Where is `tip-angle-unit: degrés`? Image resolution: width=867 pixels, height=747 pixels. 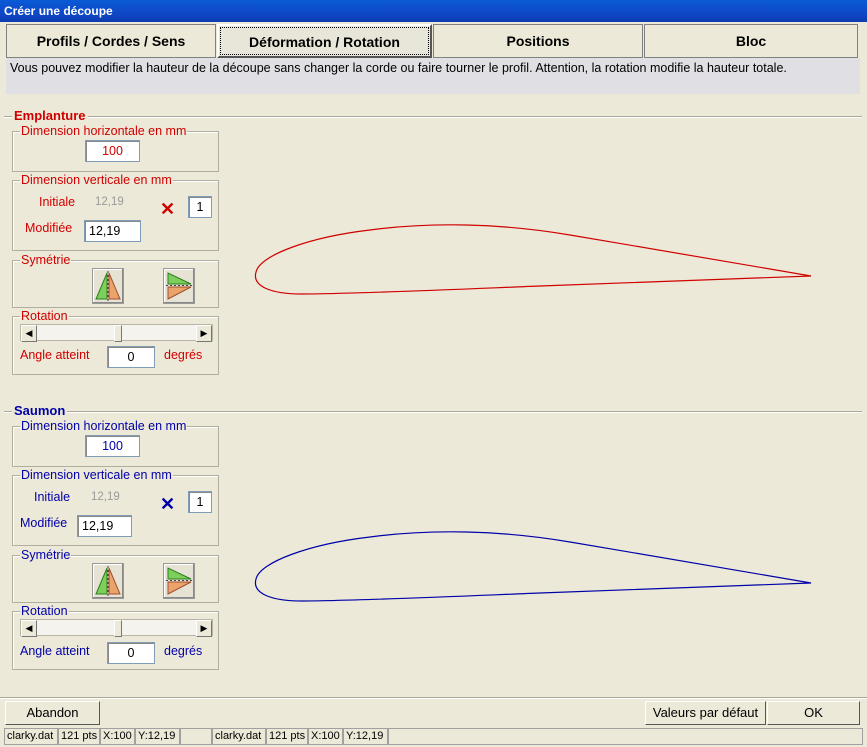
tip-angle-unit: degrés is located at coordinates (183, 651).